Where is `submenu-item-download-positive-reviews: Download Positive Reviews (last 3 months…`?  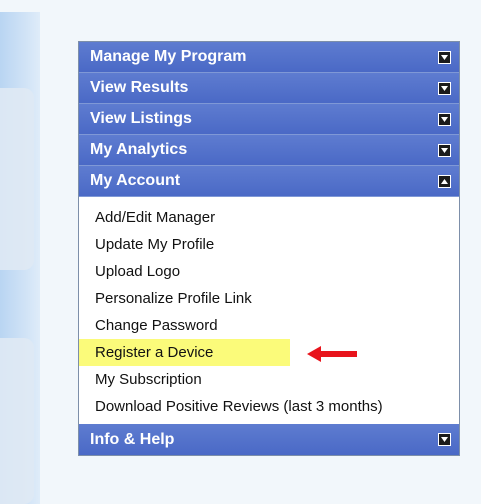
submenu-item-download-positive-reviews: Download Positive Reviews (last 3 months… is located at coordinates (269, 406).